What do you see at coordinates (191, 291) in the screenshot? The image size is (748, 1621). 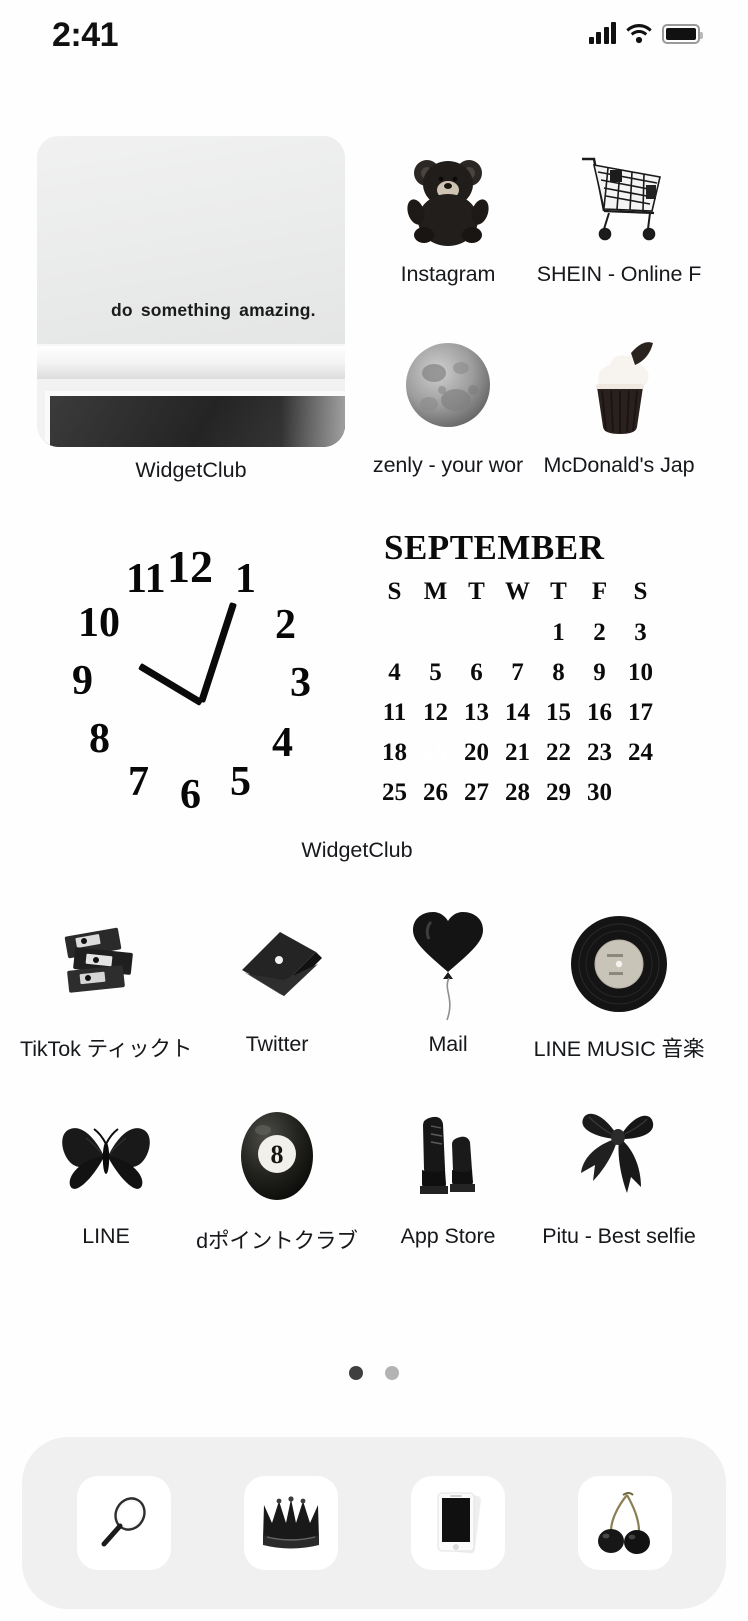 I see `widget-photo-widgetclub: do something amazing.` at bounding box center [191, 291].